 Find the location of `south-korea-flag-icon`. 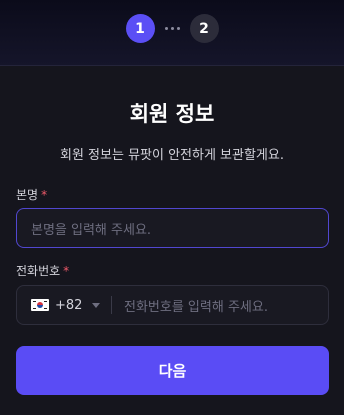

south-korea-flag-icon is located at coordinates (40, 305).